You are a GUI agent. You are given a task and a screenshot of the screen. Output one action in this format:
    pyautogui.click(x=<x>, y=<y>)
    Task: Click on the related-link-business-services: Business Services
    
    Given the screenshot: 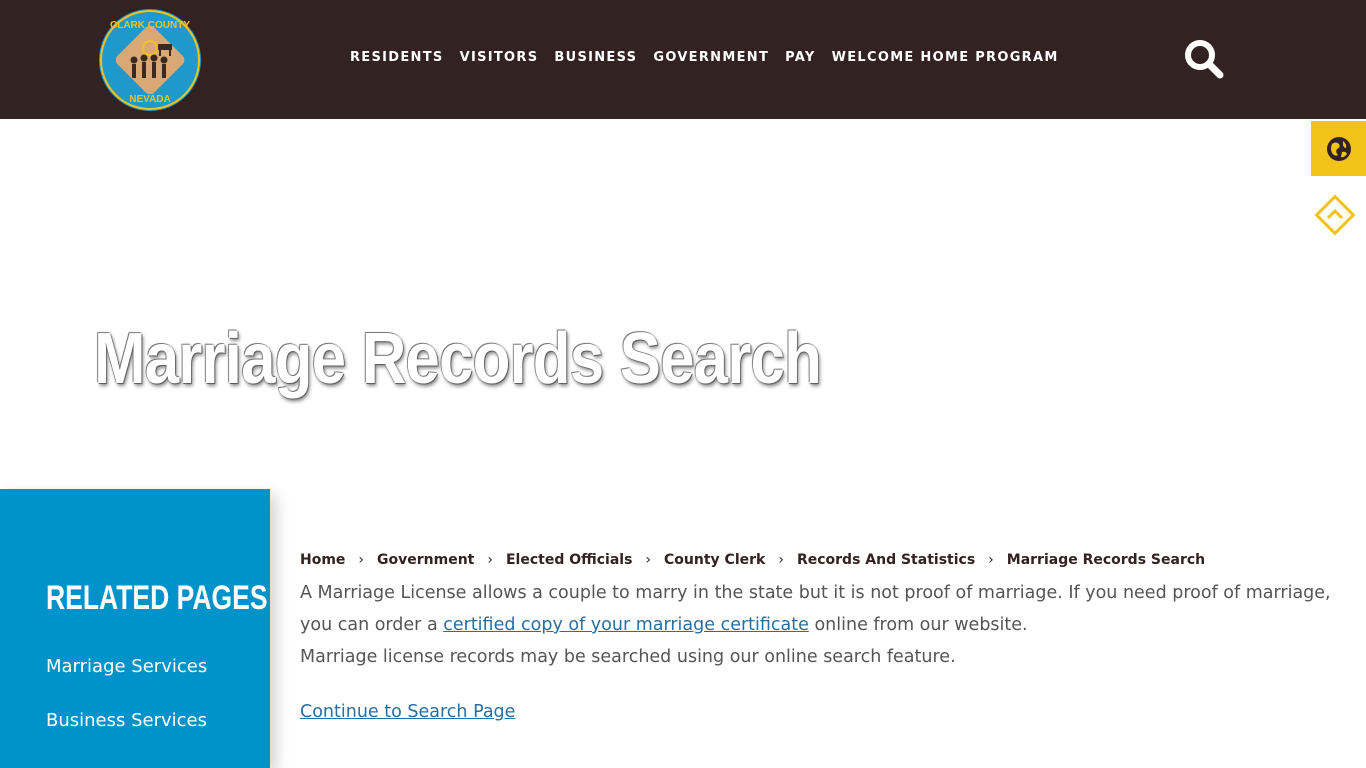 What is the action you would take?
    pyautogui.click(x=126, y=720)
    